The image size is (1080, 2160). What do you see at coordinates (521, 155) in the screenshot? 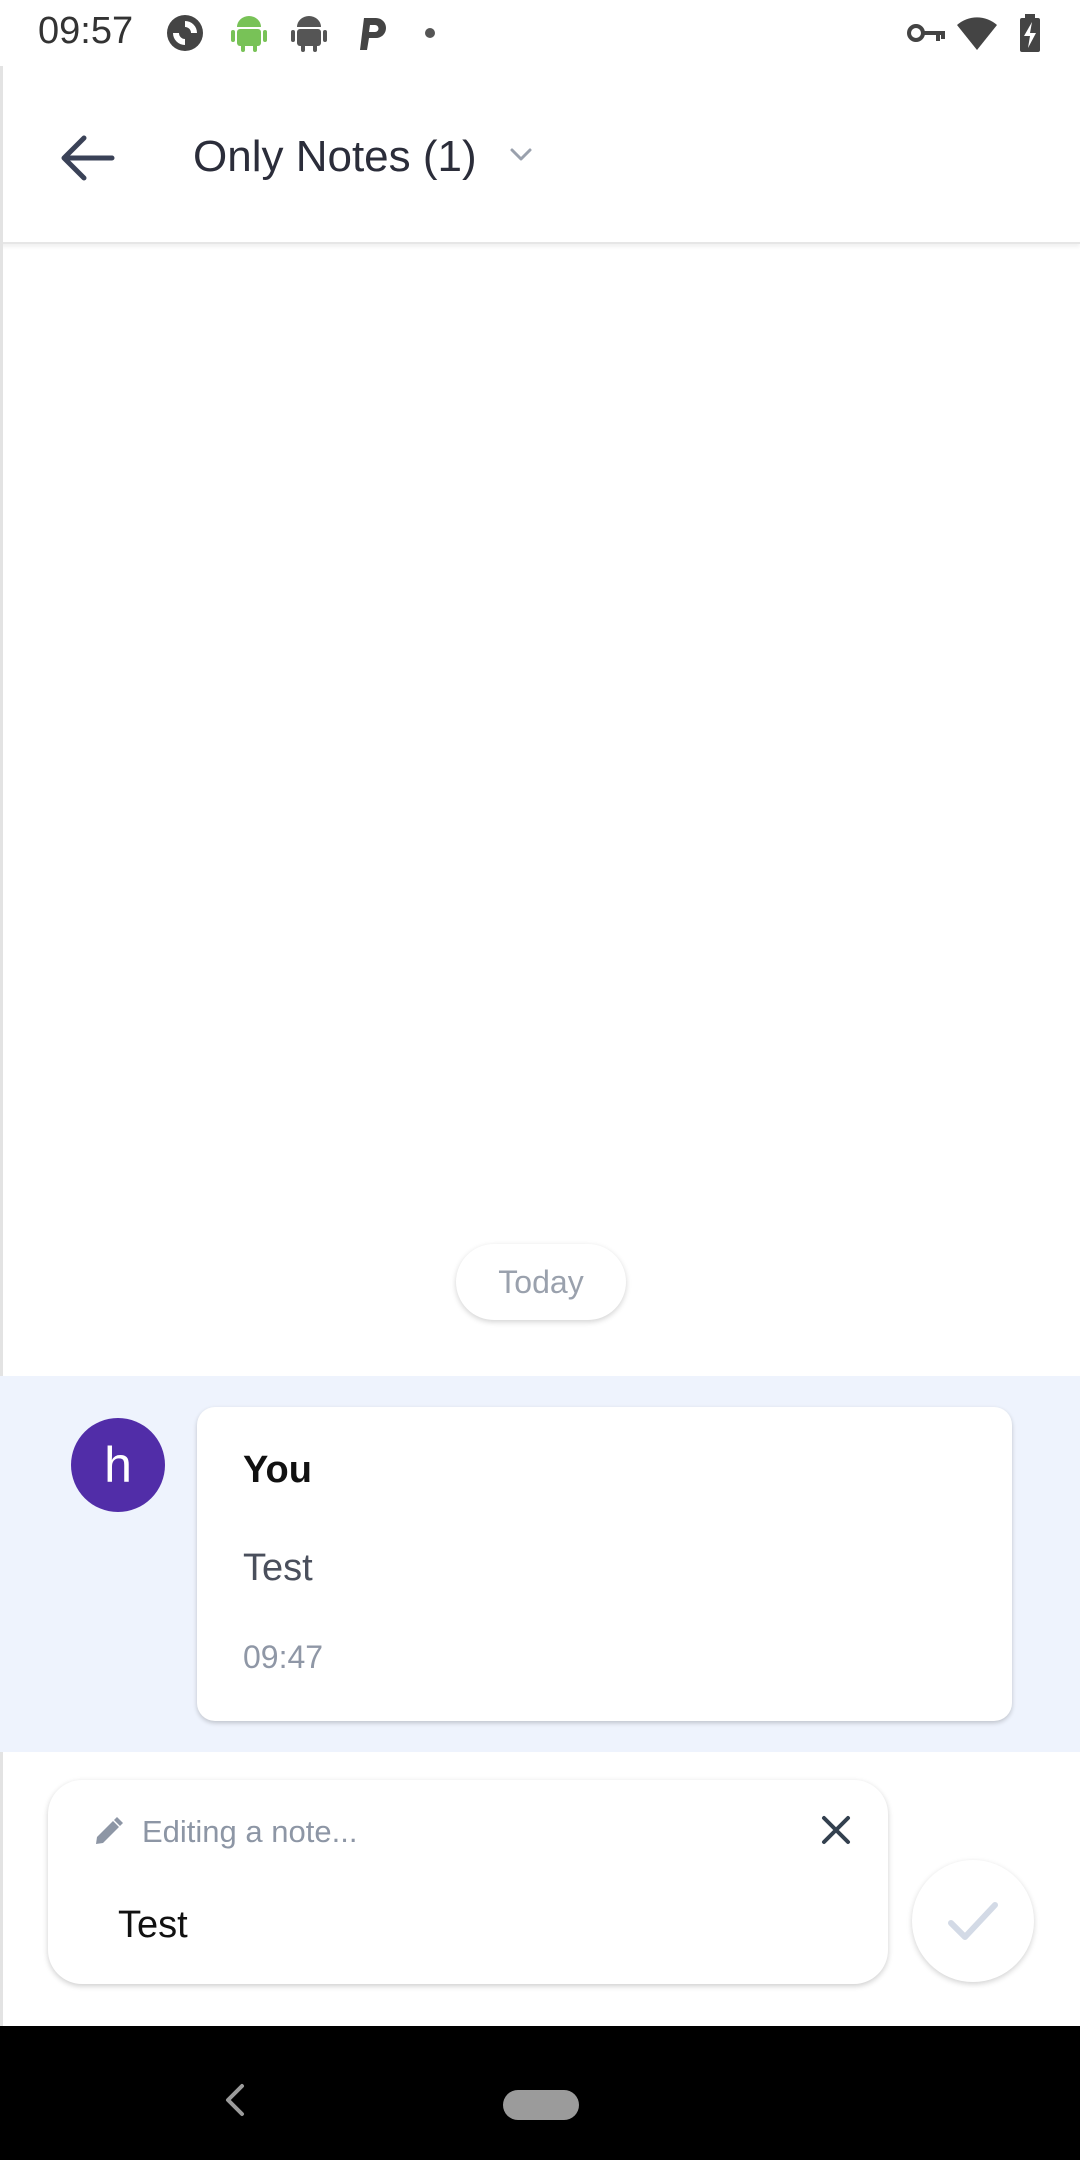
I see `chevron-down-icon` at bounding box center [521, 155].